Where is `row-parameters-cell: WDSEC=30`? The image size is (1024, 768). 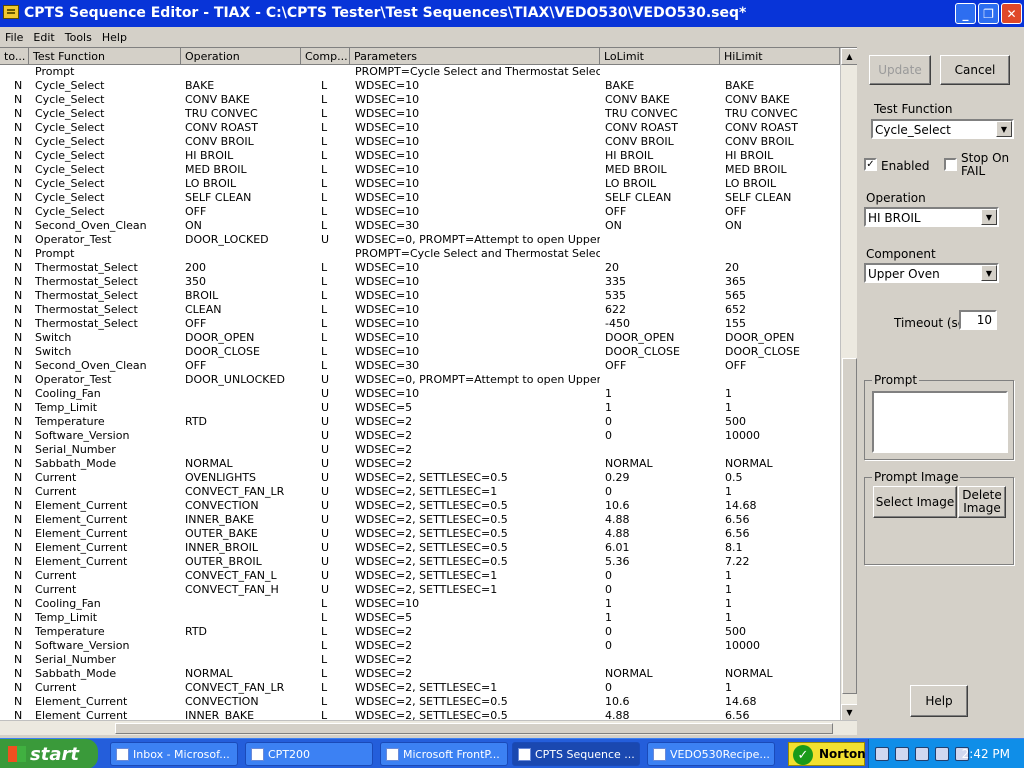
row-parameters-cell: WDSEC=30 is located at coordinates (477, 226).